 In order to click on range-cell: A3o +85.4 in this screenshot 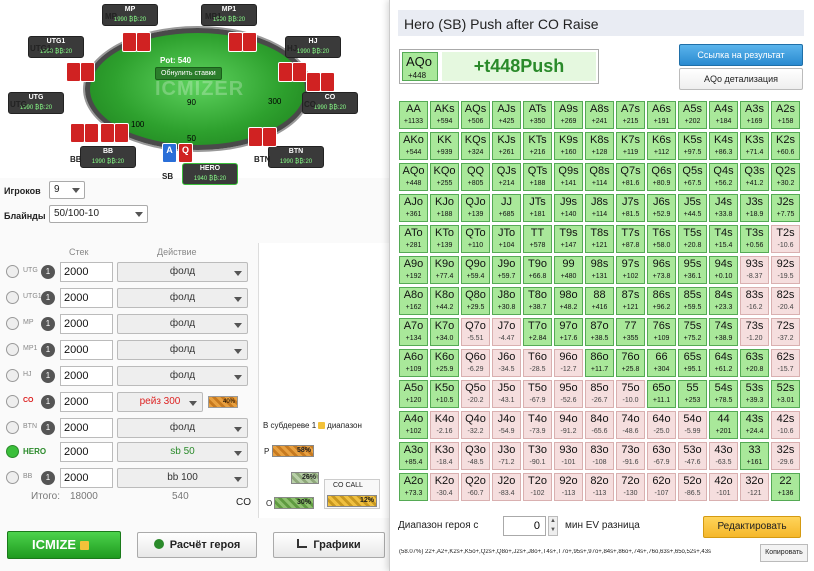, I will do `click(413, 456)`.